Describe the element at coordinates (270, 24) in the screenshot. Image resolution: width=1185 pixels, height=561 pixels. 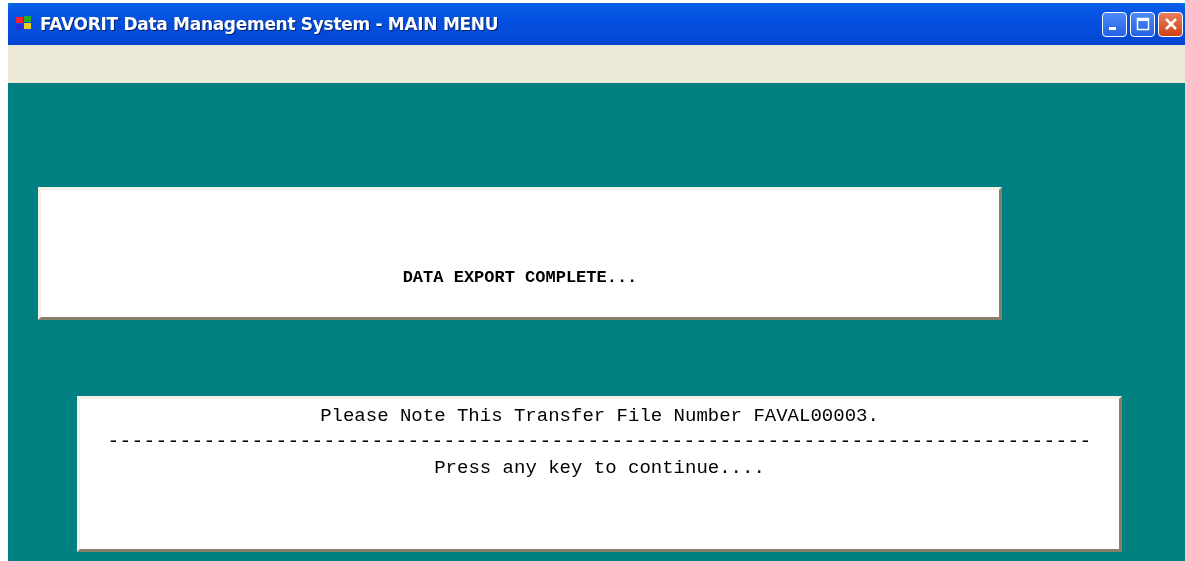
I see `window-title: FAVORIT Data Management System - MAIN MENU` at that location.